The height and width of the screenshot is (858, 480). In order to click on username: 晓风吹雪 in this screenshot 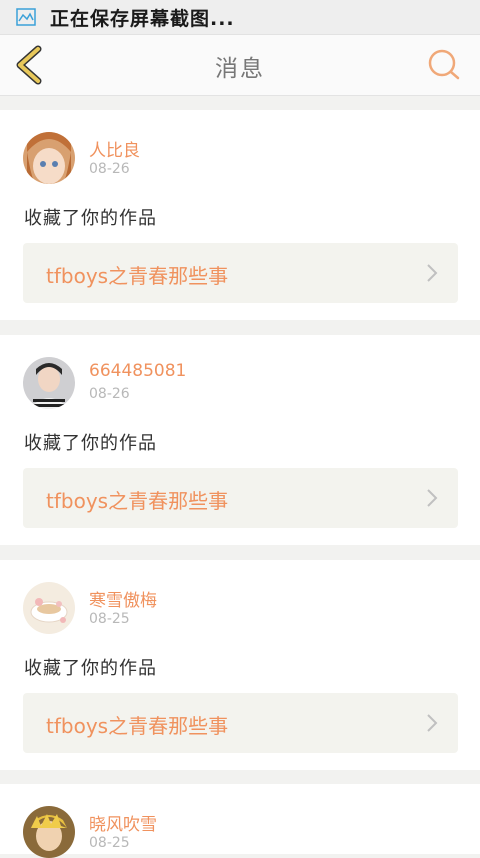, I will do `click(123, 822)`.